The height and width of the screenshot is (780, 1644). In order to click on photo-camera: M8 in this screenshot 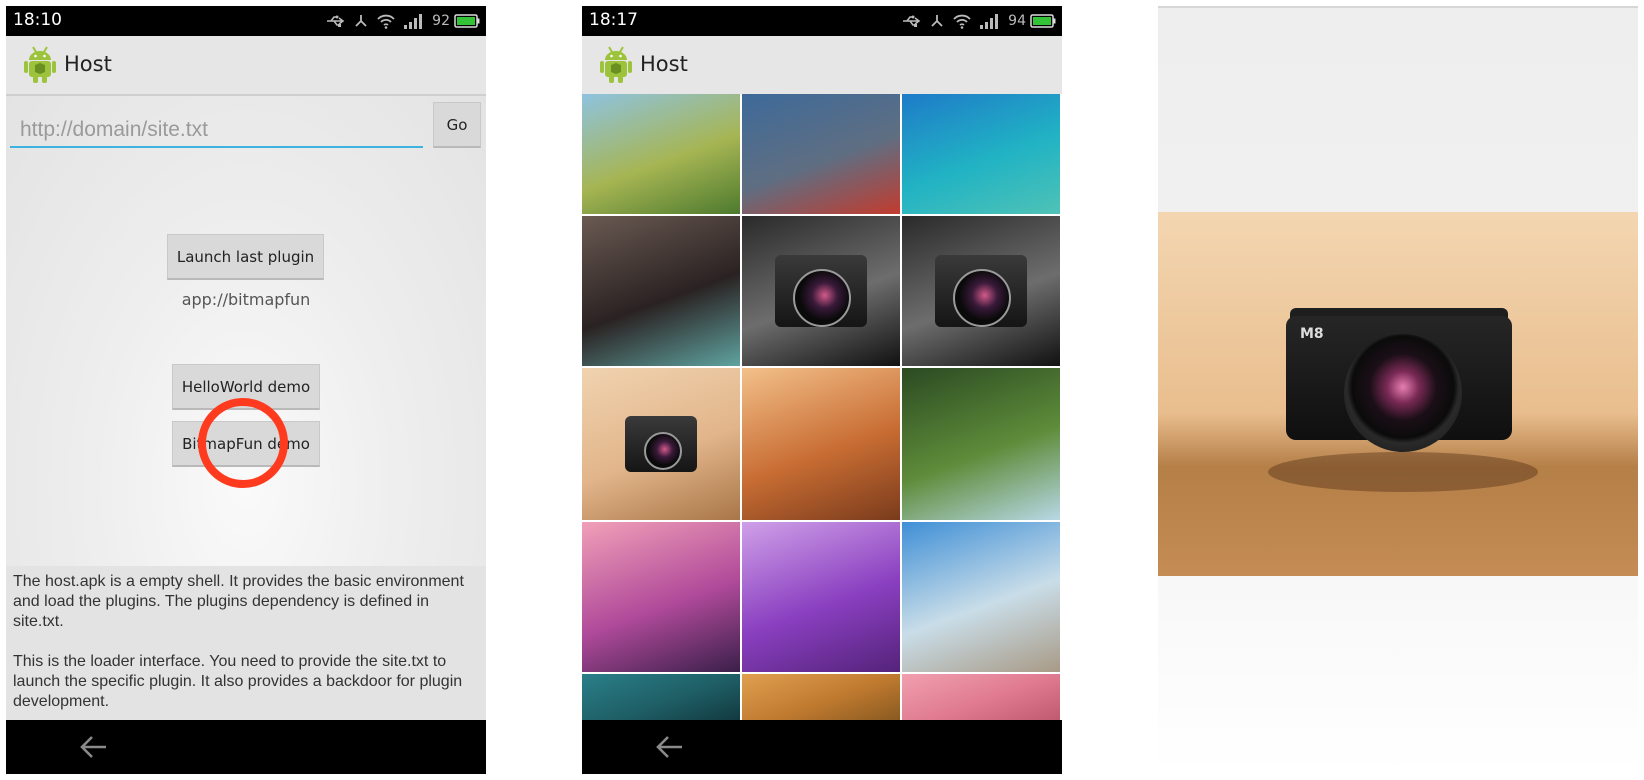, I will do `click(1398, 394)`.